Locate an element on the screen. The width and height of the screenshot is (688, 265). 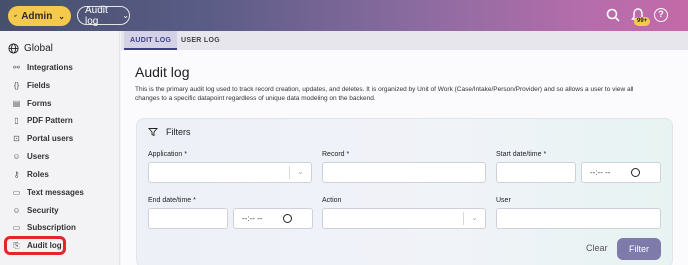
filters-heading: Filters is located at coordinates (178, 132).